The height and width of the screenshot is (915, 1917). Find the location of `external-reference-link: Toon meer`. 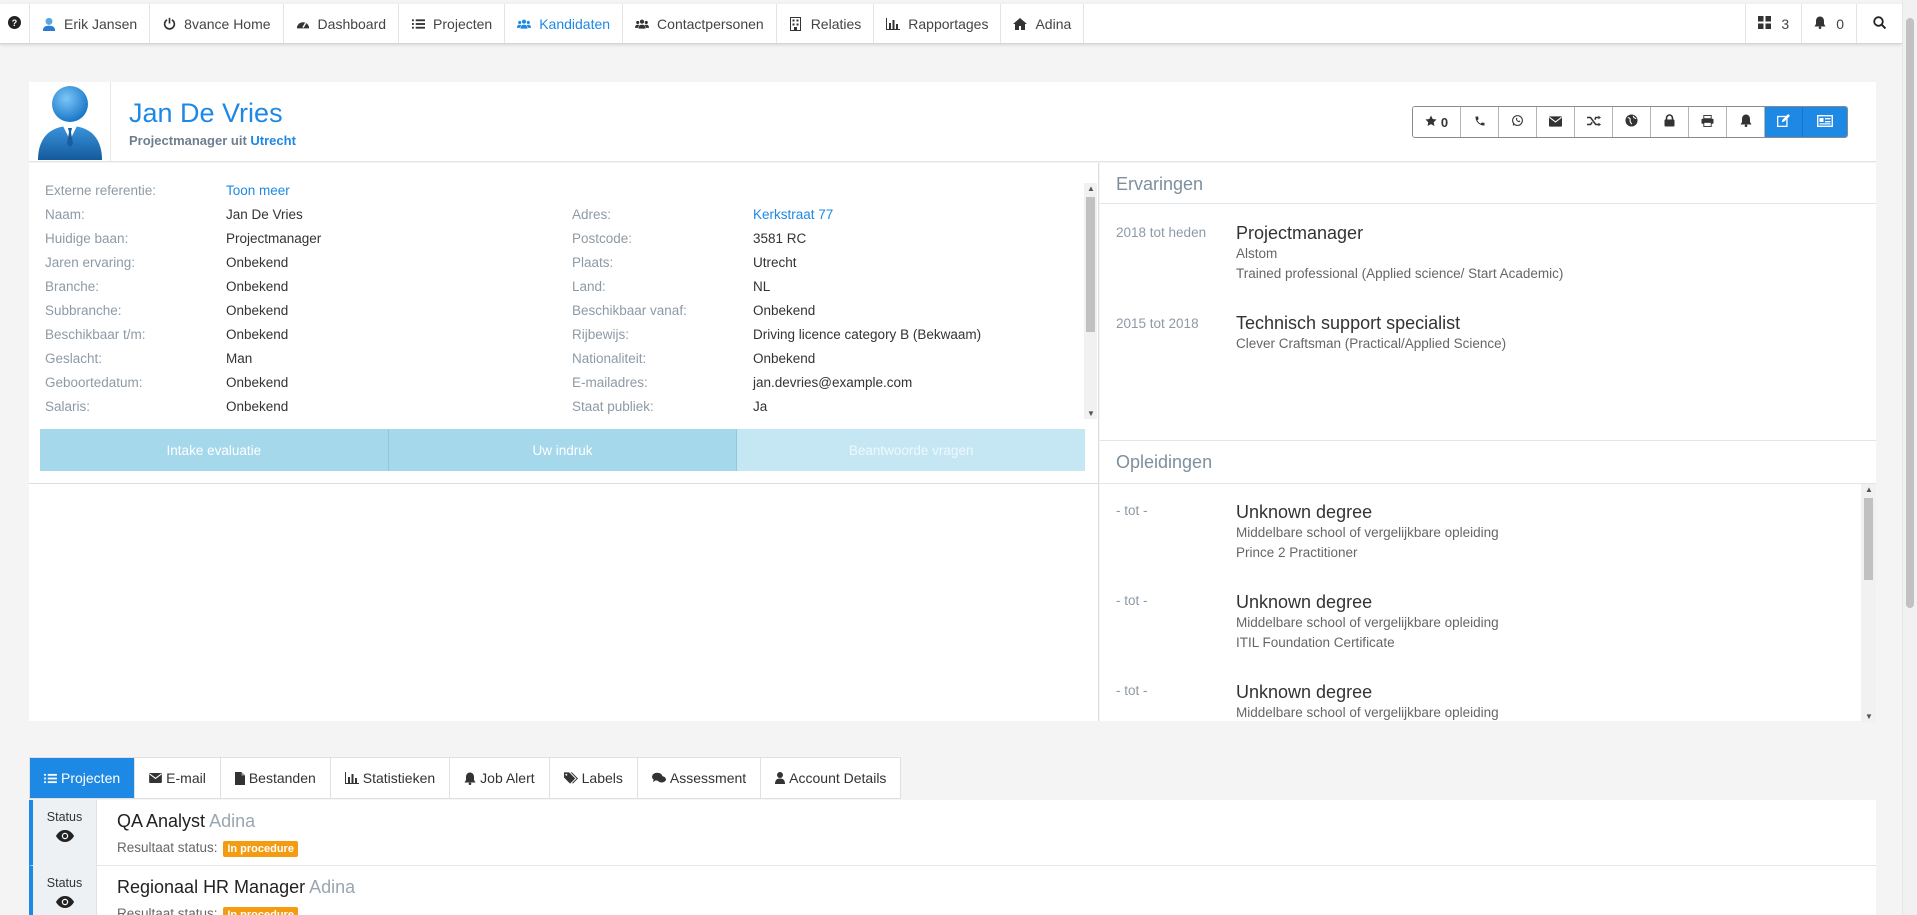

external-reference-link: Toon meer is located at coordinates (258, 190).